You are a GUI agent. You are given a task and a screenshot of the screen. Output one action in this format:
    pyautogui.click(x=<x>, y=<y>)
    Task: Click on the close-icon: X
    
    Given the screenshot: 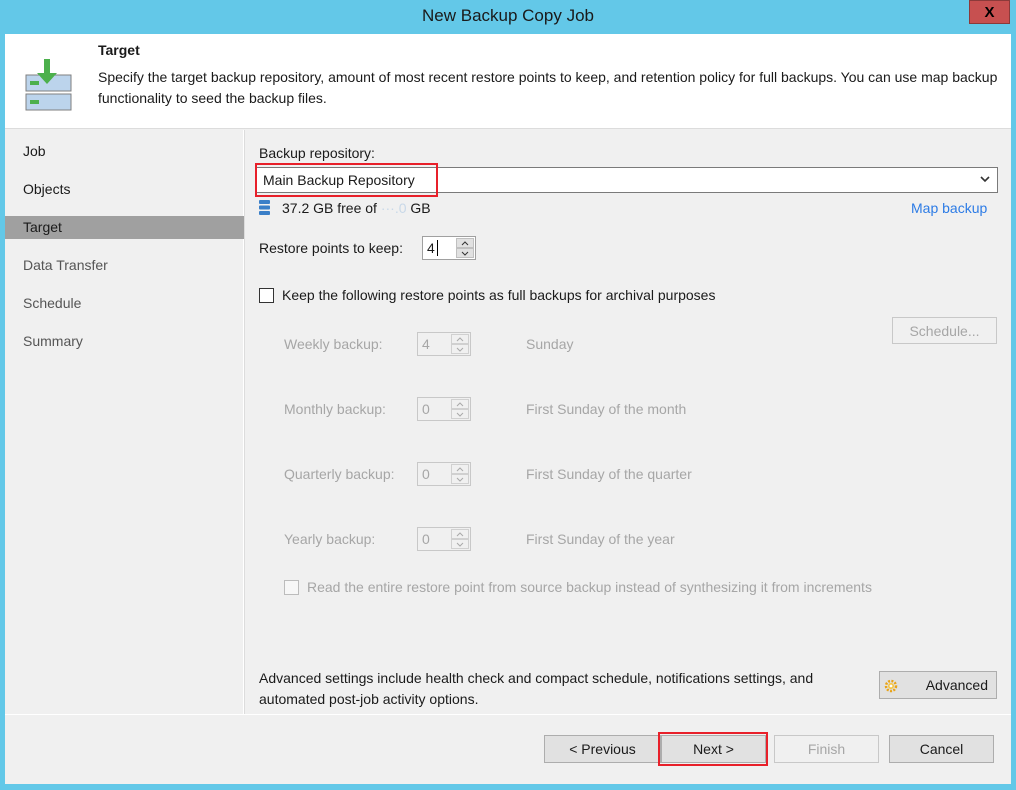 What is the action you would take?
    pyautogui.click(x=989, y=12)
    